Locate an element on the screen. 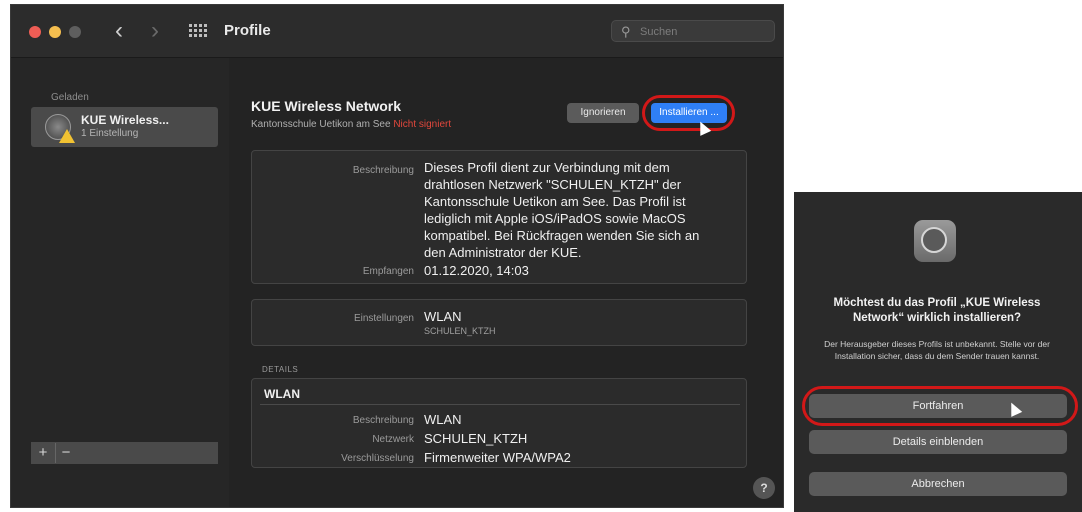  detail-value: Firmenweiter WPA/WPA2 is located at coordinates (497, 457).